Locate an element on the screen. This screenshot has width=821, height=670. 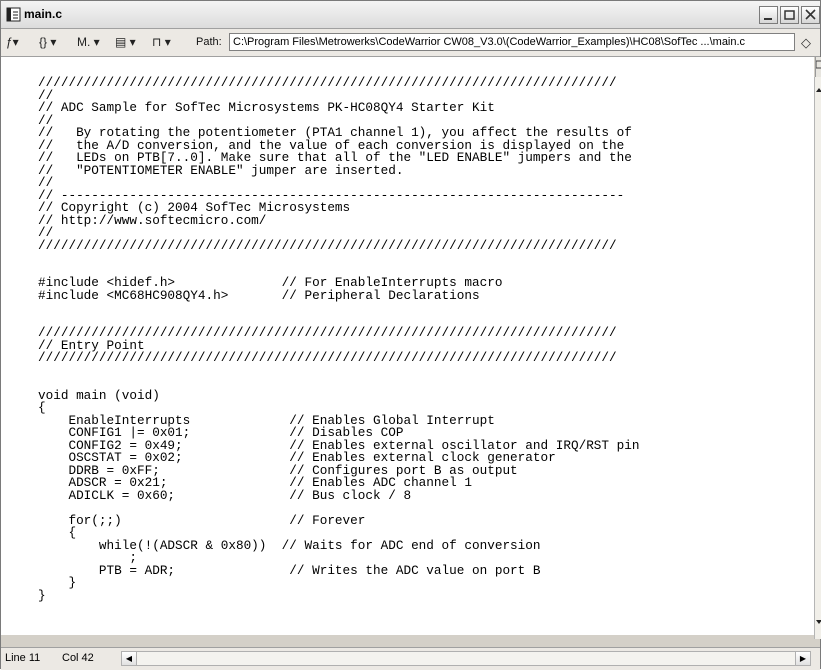
document-menu-button: ▤ ▾ is located at coordinates (125, 42).